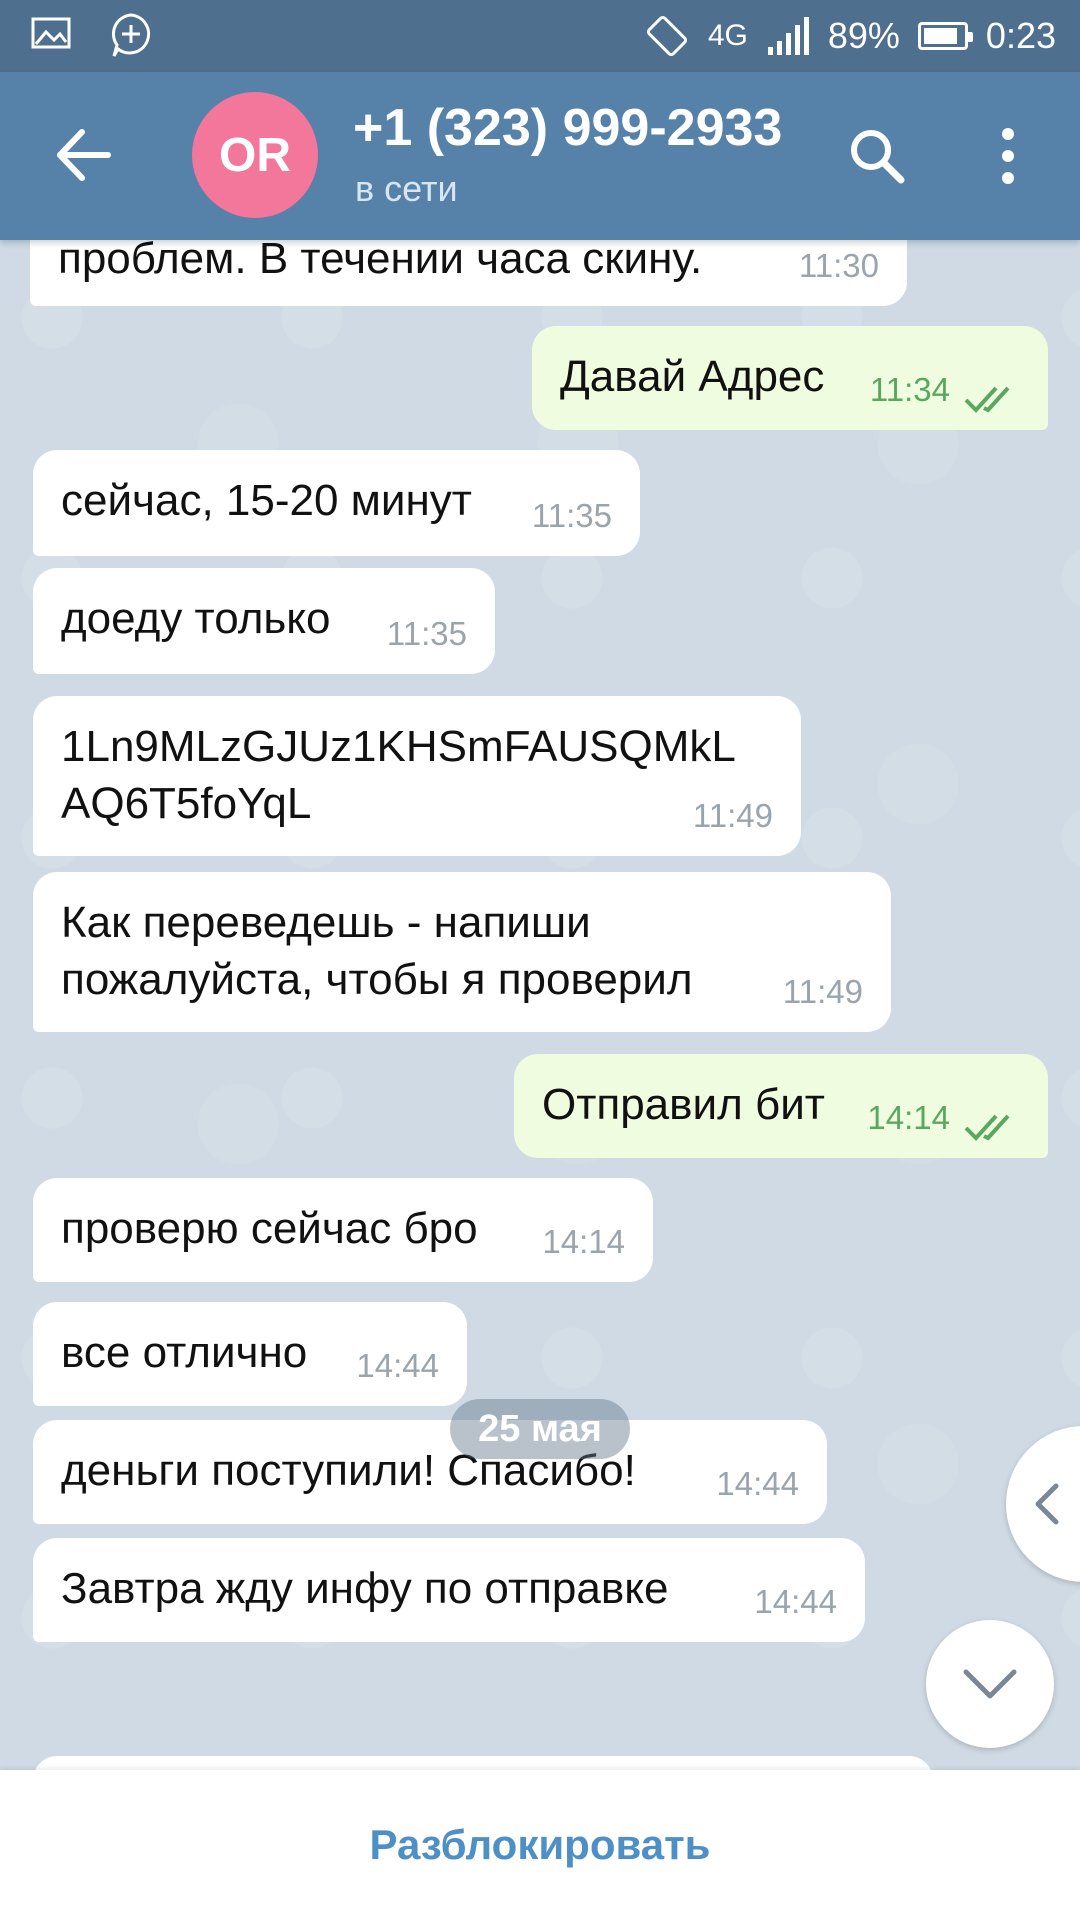 This screenshot has width=1080, height=1920. Describe the element at coordinates (51, 33) in the screenshot. I see `gallery-notification-icon` at that location.